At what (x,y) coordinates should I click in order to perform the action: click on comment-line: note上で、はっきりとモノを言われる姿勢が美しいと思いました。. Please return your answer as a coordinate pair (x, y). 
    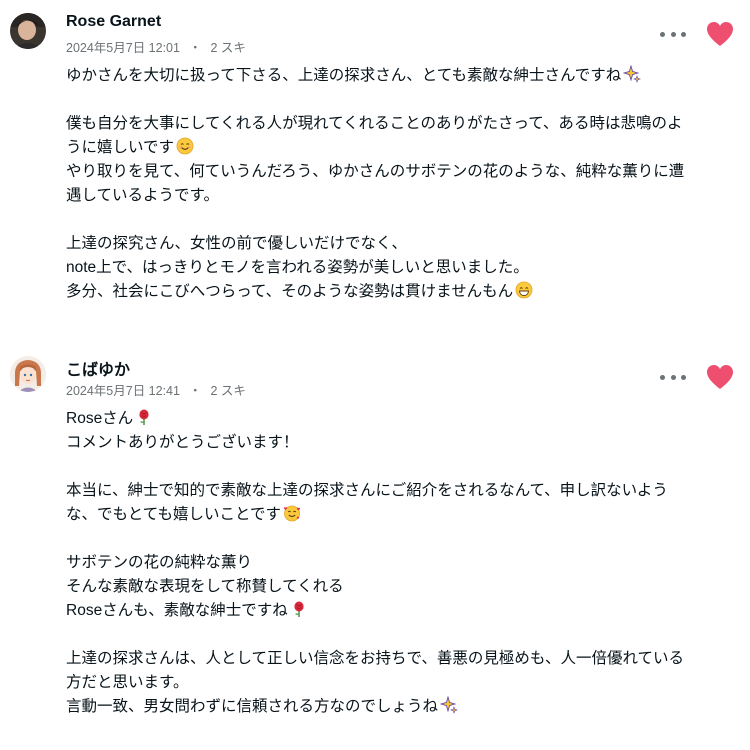
    Looking at the image, I should click on (297, 267).